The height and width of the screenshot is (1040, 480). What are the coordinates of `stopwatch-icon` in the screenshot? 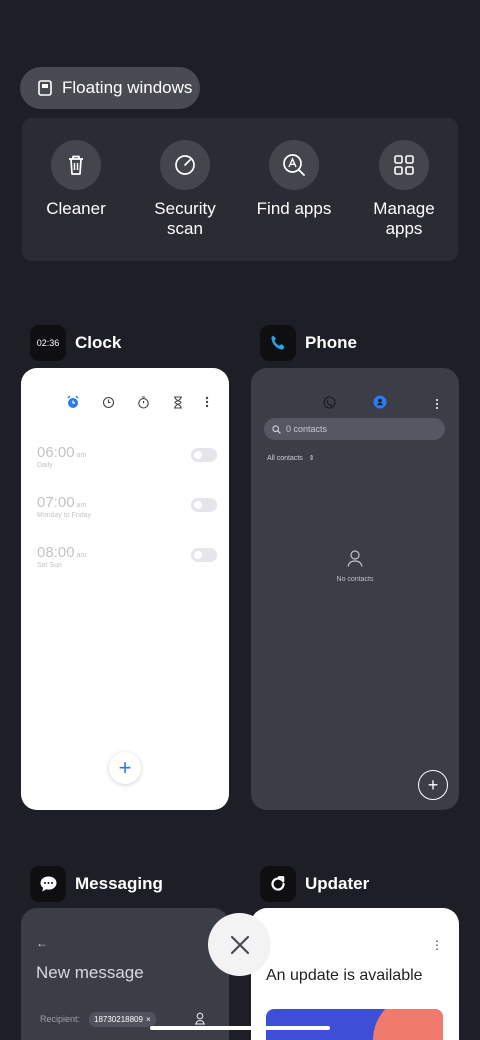 It's located at (143, 402).